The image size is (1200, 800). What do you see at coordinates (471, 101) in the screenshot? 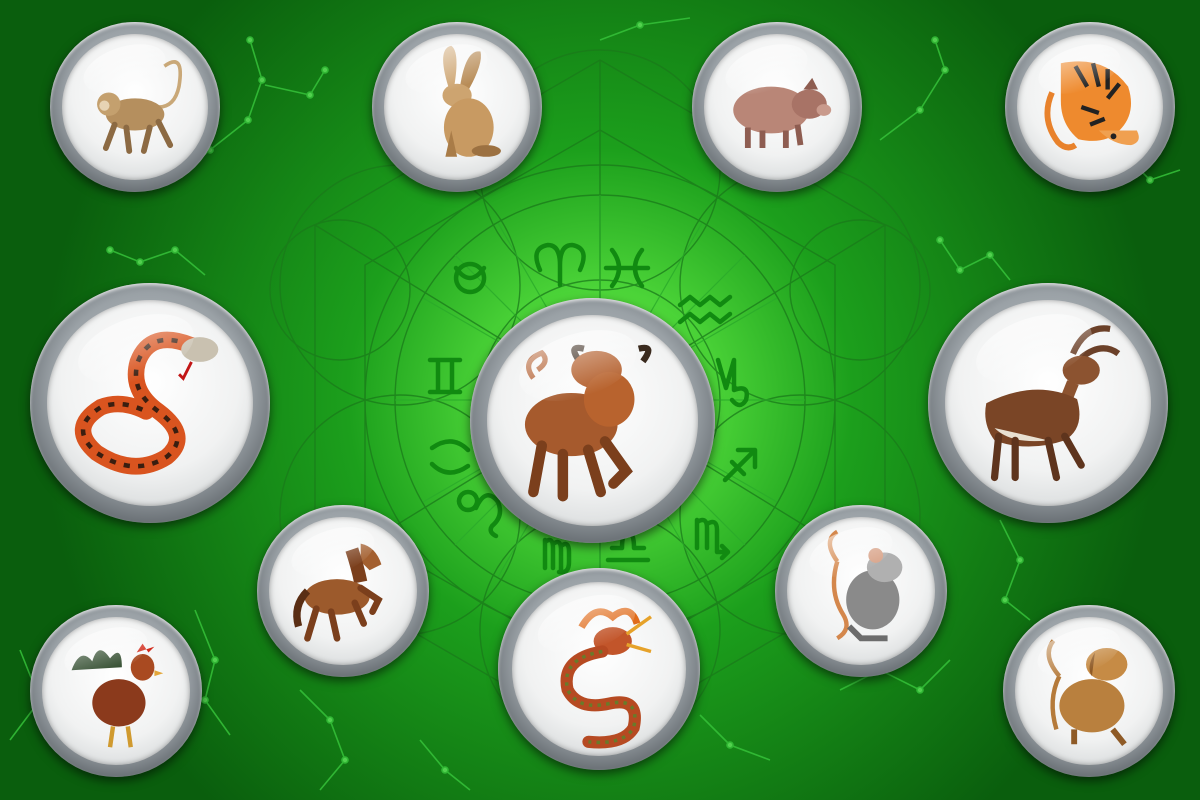
I see `rabbit-icon` at bounding box center [471, 101].